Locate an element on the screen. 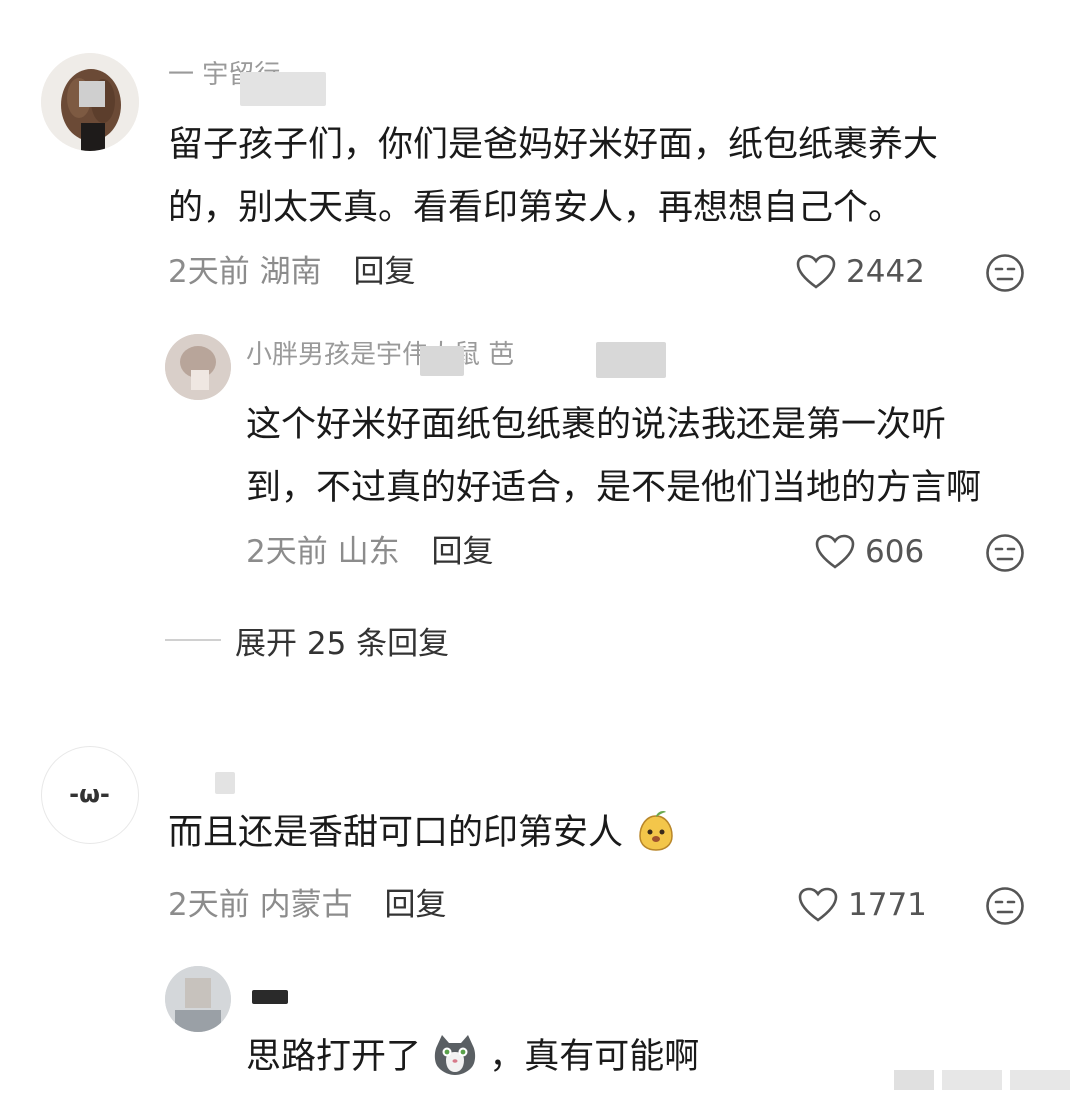 This screenshot has width=1080, height=1103. comment-meta: 2天前 山东 回复 is located at coordinates (369, 552).